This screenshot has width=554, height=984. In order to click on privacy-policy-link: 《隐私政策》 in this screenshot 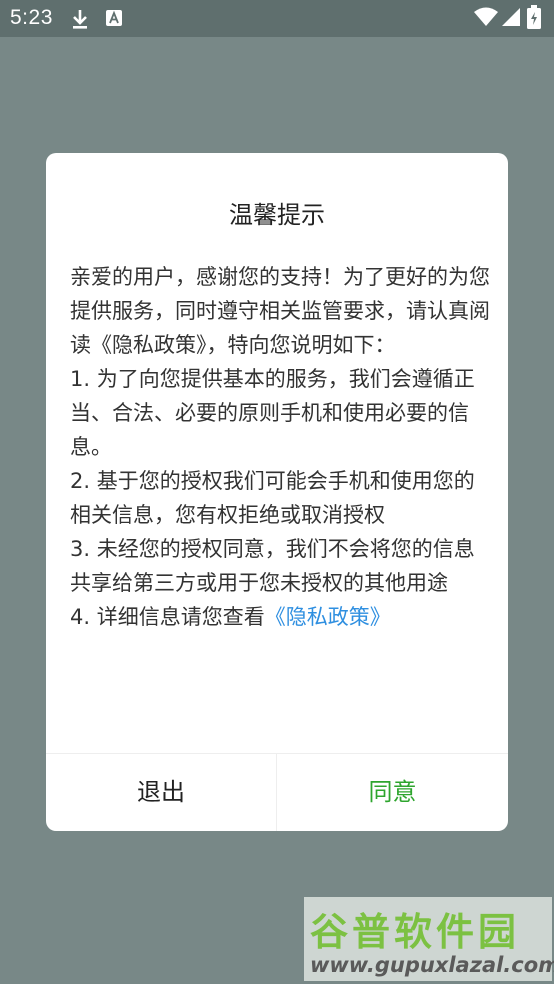, I will do `click(328, 617)`.